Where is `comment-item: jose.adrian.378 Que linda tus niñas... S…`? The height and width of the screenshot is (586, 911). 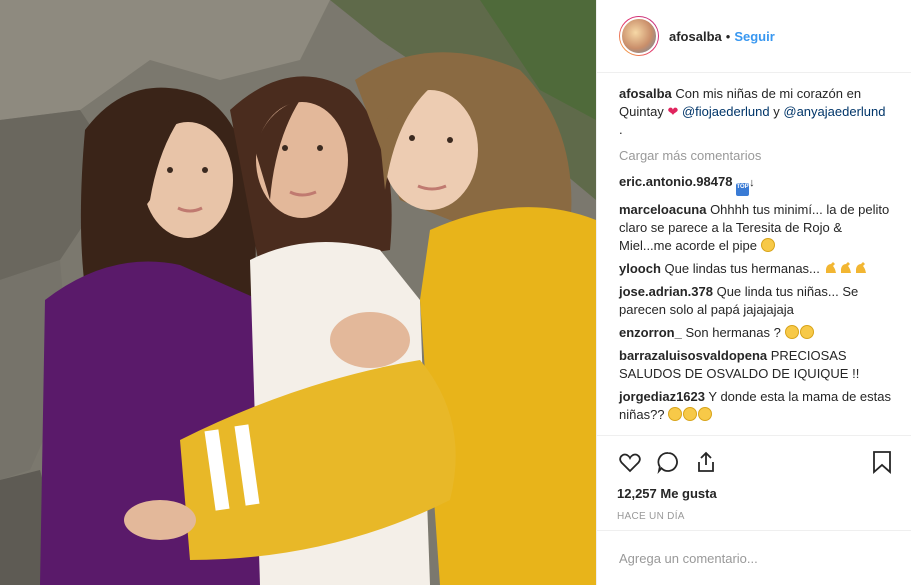 comment-item: jose.adrian.378 Que linda tus niñas... S… is located at coordinates (755, 301).